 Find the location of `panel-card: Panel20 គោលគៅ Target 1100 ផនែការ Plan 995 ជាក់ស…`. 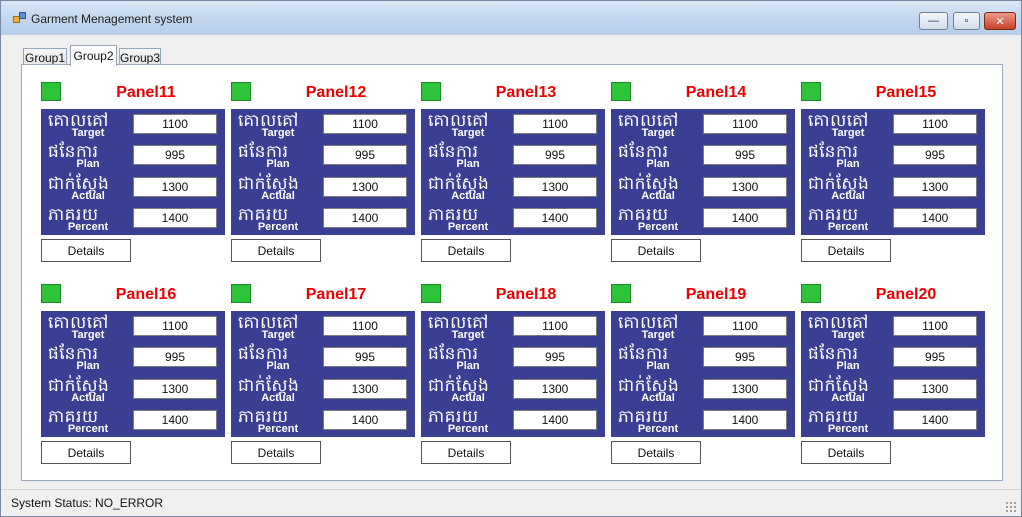

panel-card: Panel20 គោលគៅ Target 1100 ផនែការ Plan 995 ជាក់ស… is located at coordinates (894, 377).